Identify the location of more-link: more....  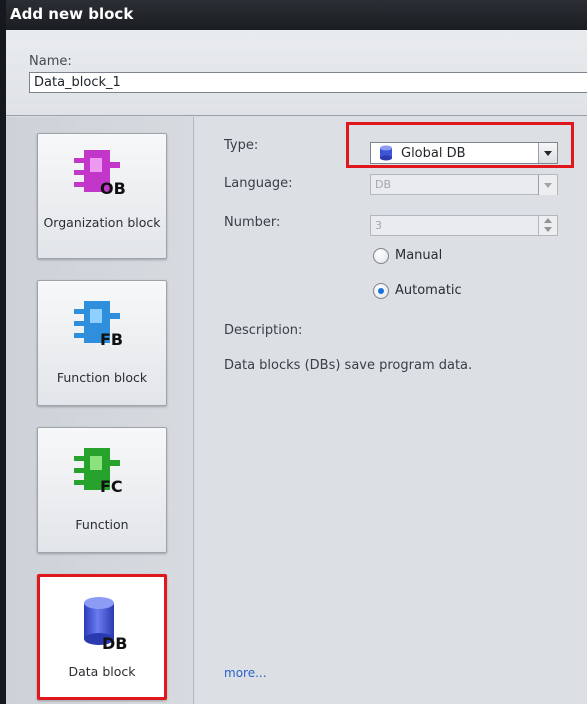
(245, 673).